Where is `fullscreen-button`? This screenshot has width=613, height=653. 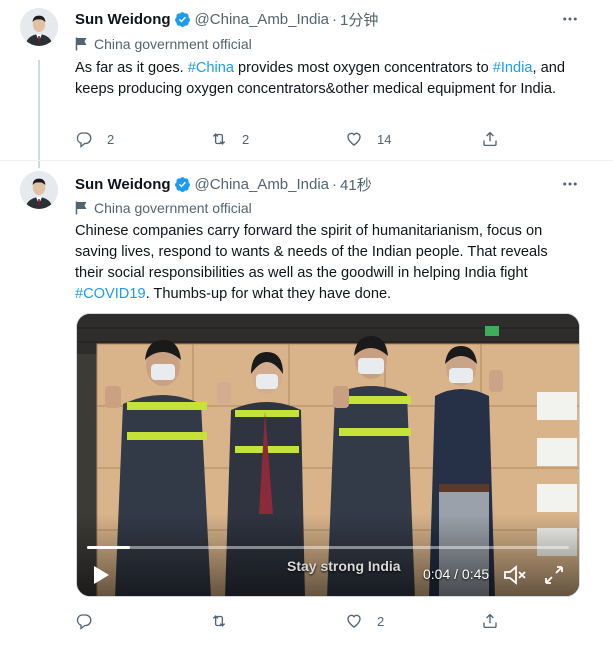
fullscreen-button is located at coordinates (554, 575).